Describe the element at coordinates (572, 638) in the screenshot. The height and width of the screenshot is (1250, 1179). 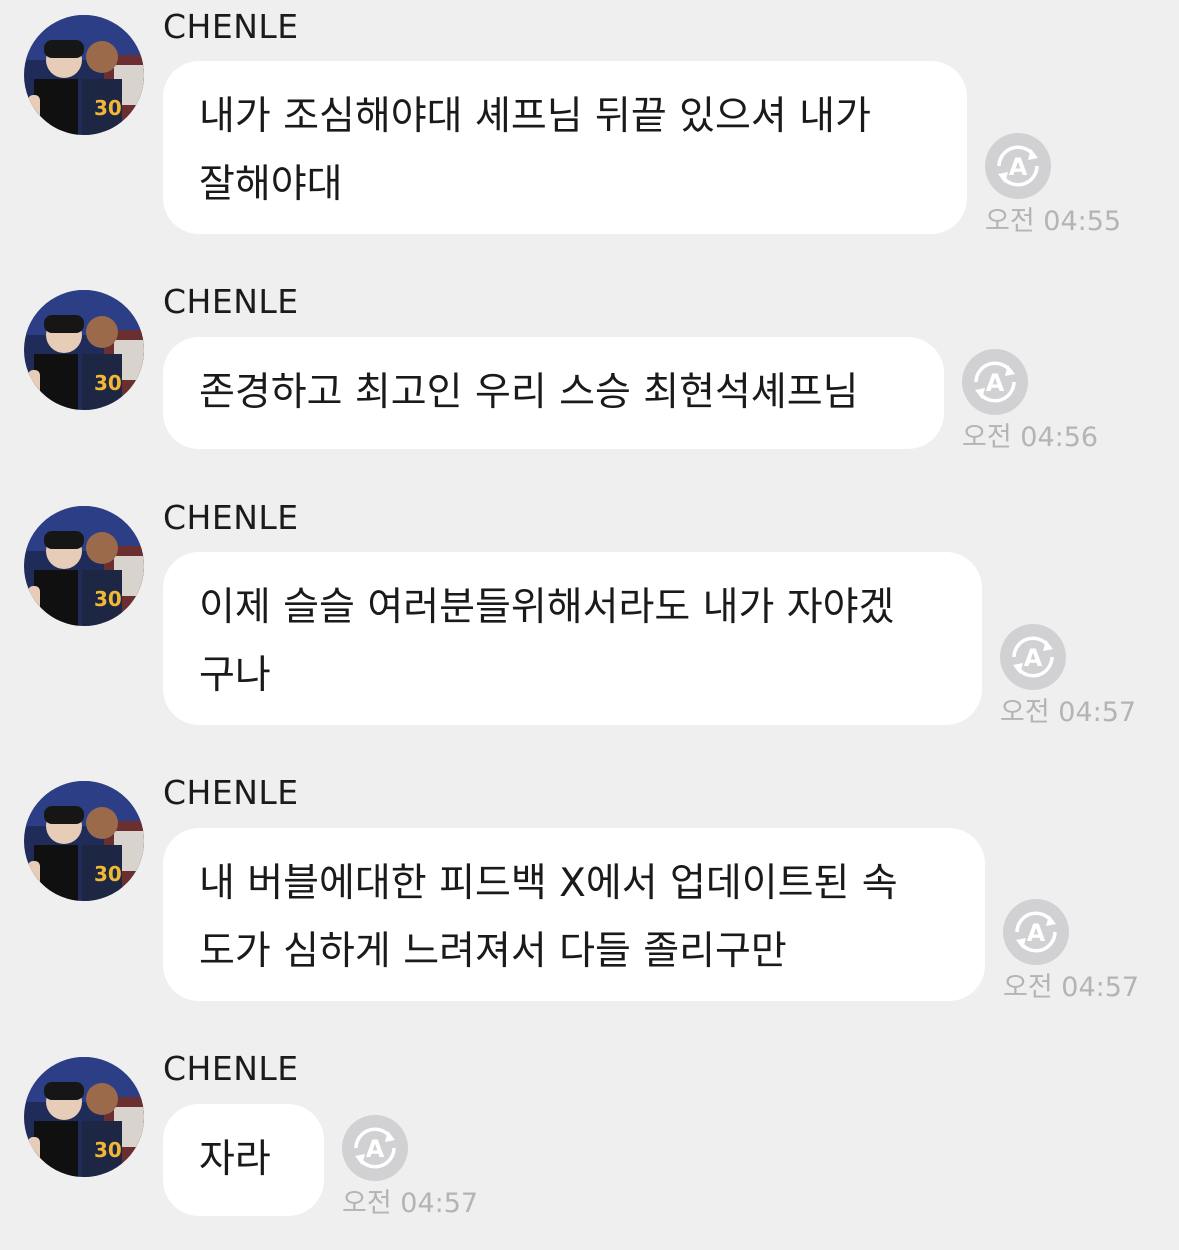
I see `message-bubble: 이제 슬슬 여러분들위해서라도 내가 자야겠 구나` at that location.